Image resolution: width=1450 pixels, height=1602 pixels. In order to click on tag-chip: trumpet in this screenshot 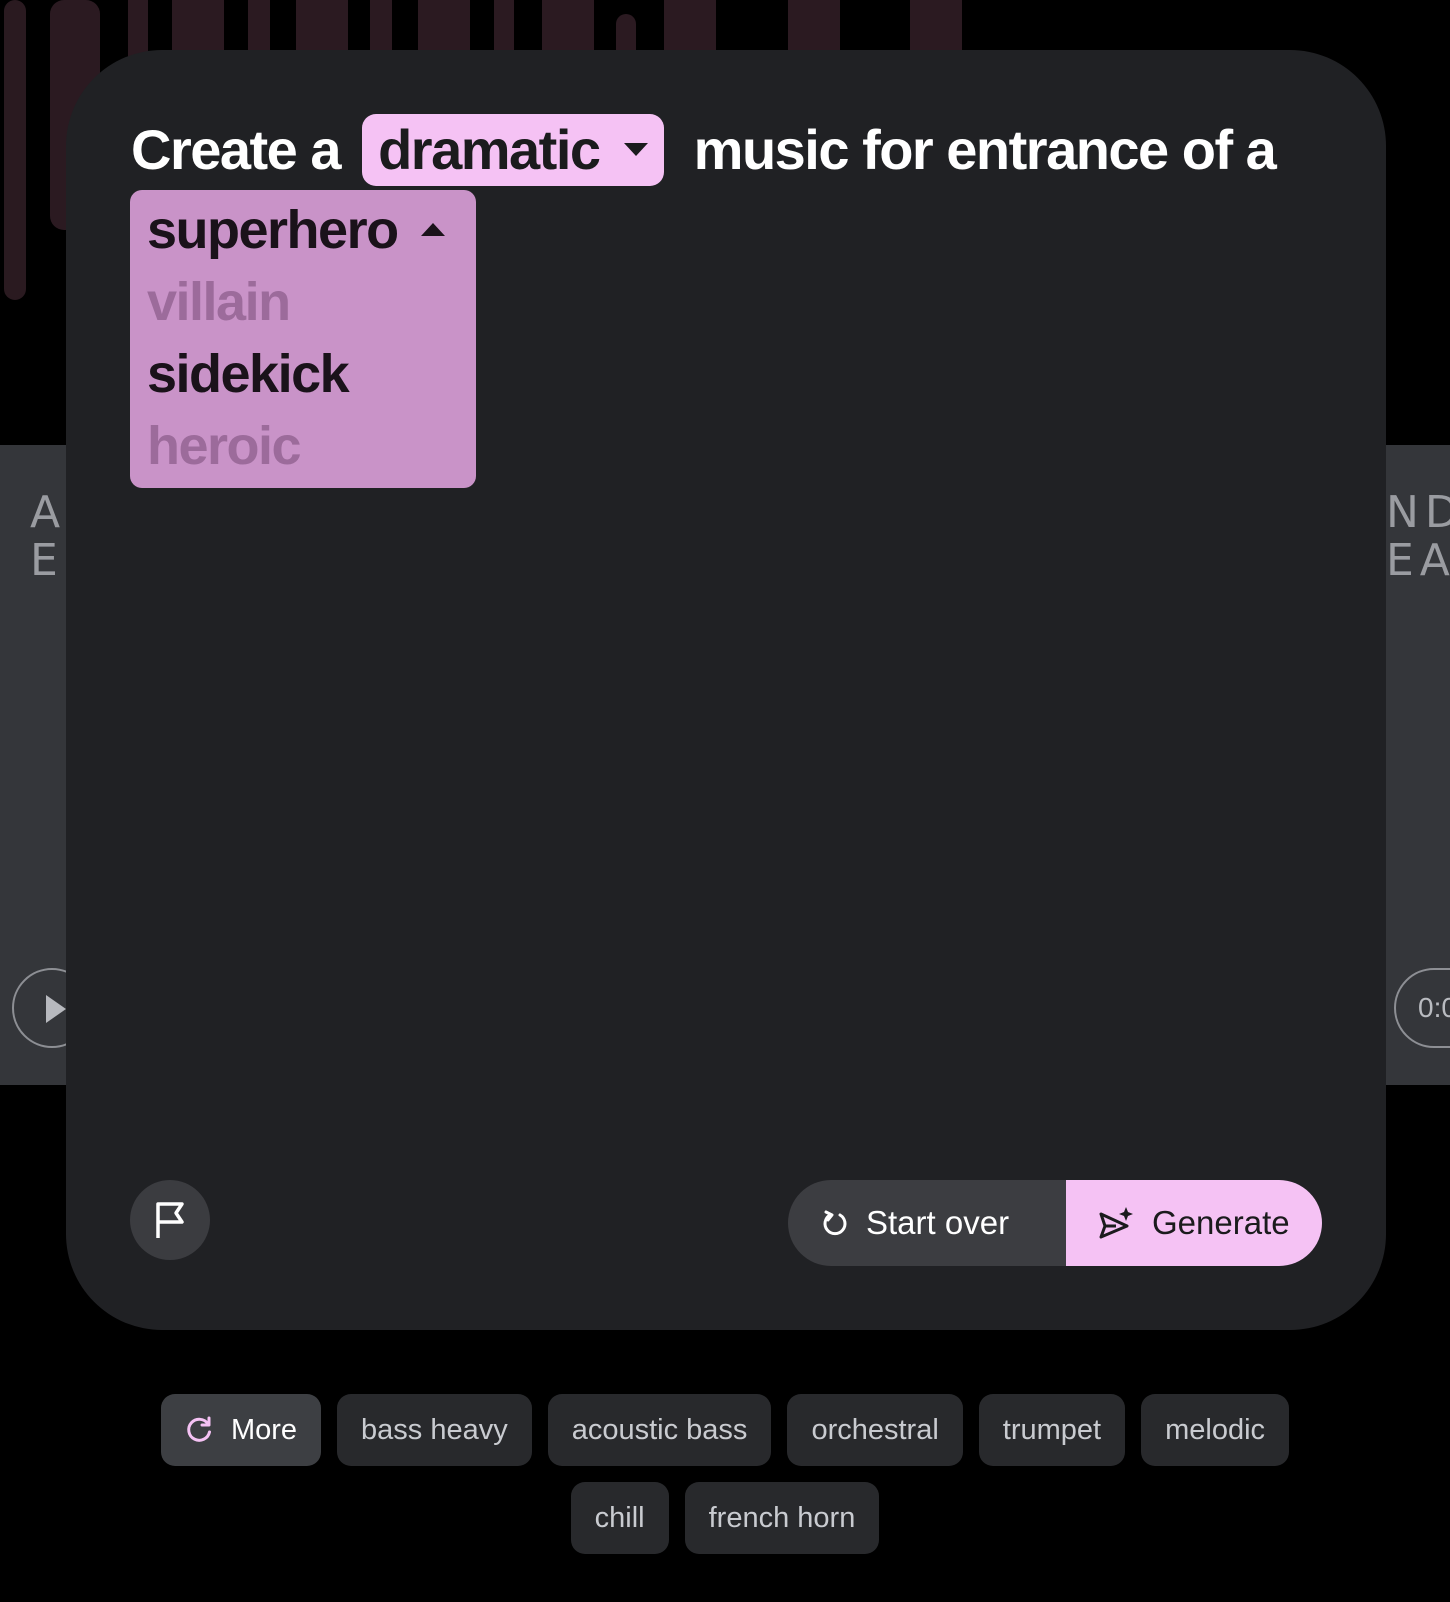, I will do `click(1052, 1430)`.